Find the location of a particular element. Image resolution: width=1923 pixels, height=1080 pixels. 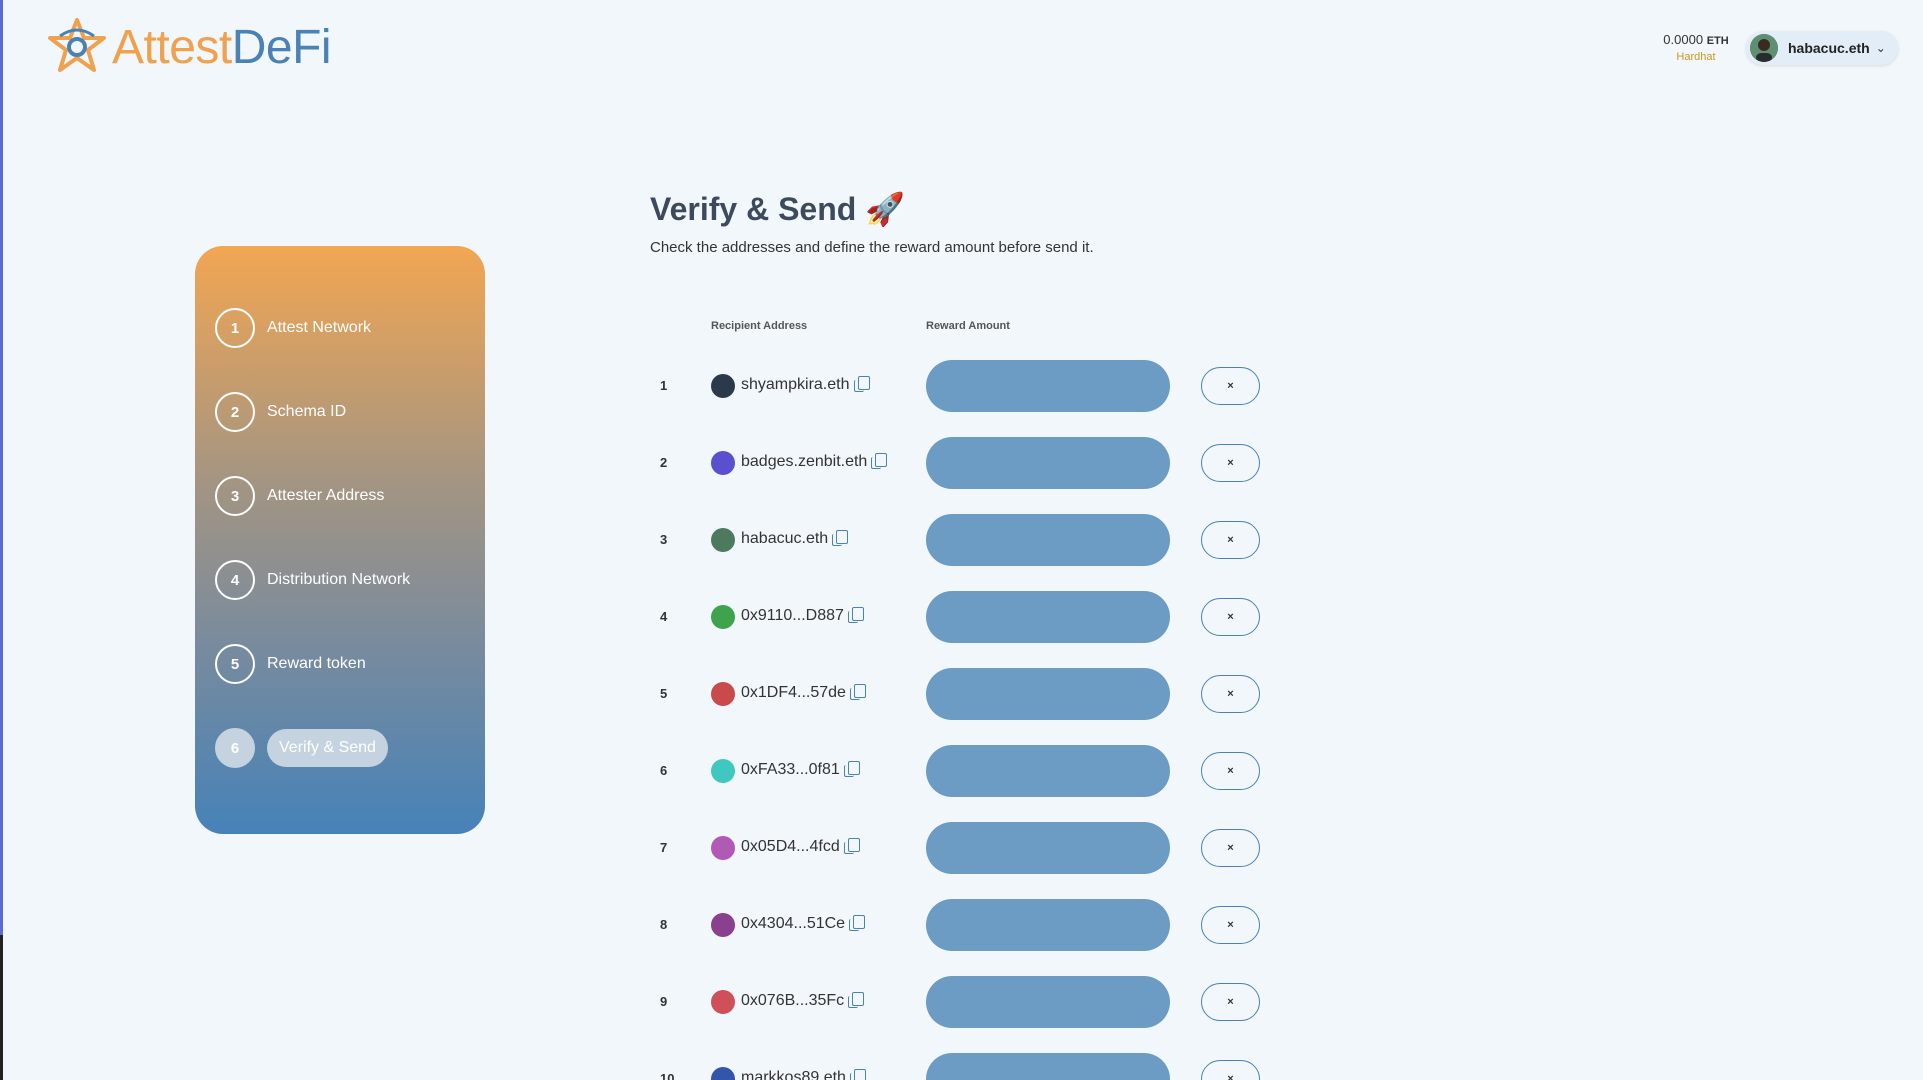

table-row: 8 0x4304...51Ce × is located at coordinates (961, 925).